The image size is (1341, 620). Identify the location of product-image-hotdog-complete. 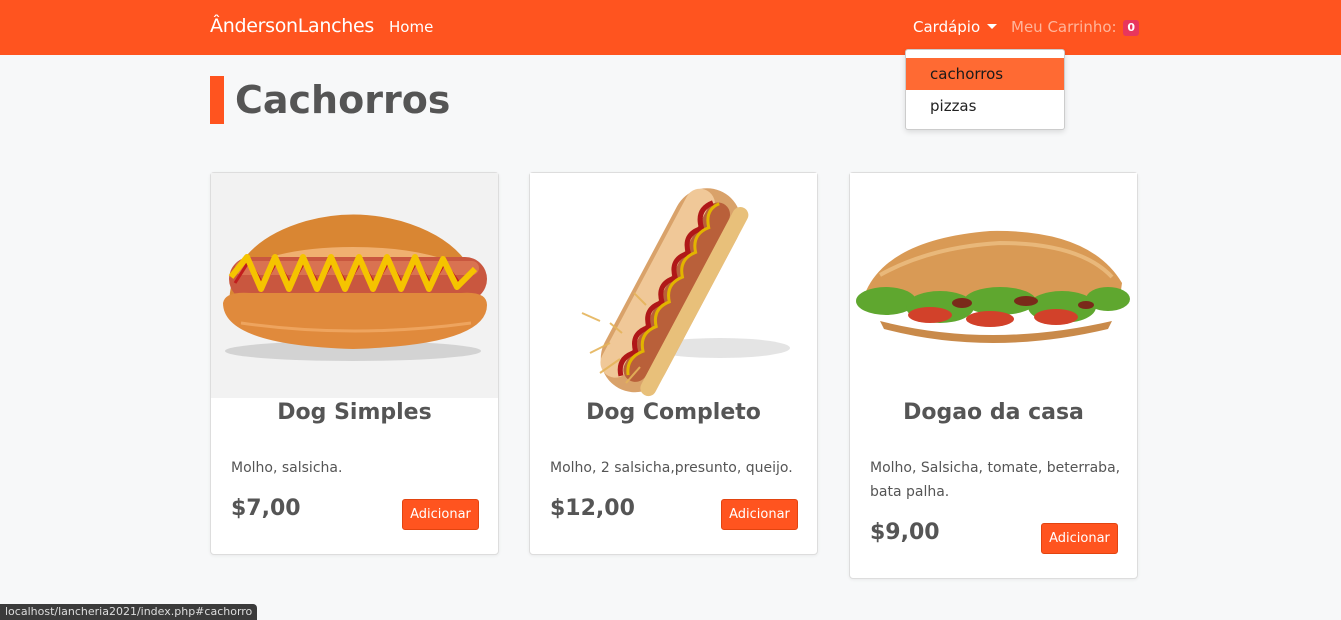
(673, 285).